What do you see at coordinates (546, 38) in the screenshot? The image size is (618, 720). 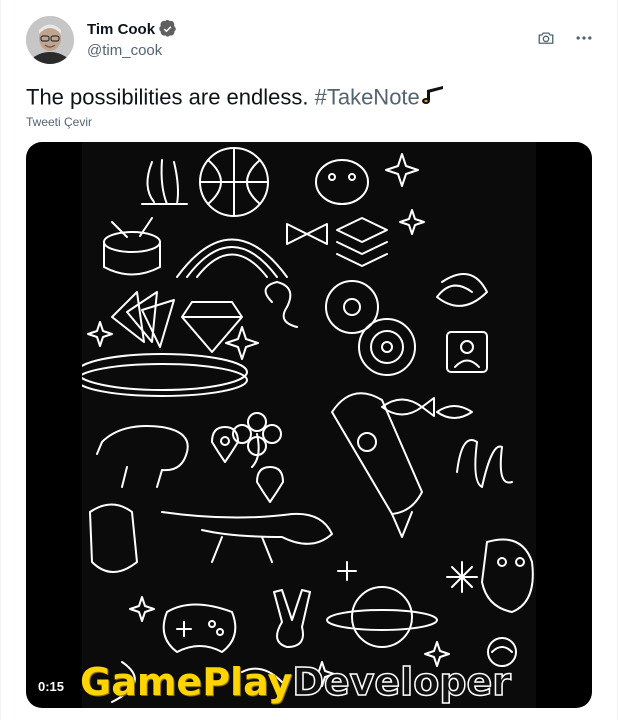 I see `camera-icon` at bounding box center [546, 38].